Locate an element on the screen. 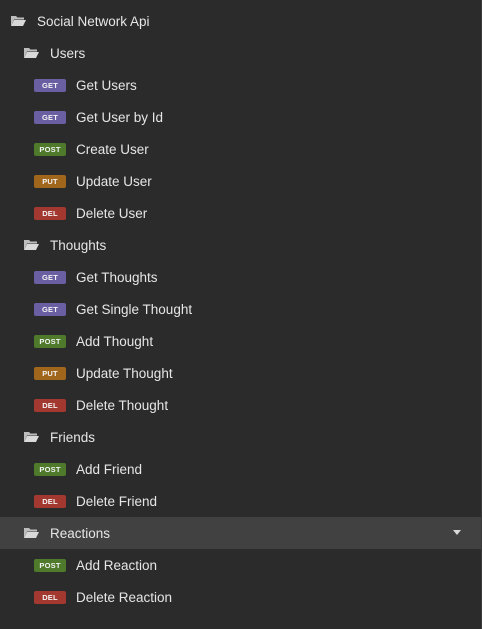 The width and height of the screenshot is (482, 629). folder-reactions: Reactions is located at coordinates (240, 533).